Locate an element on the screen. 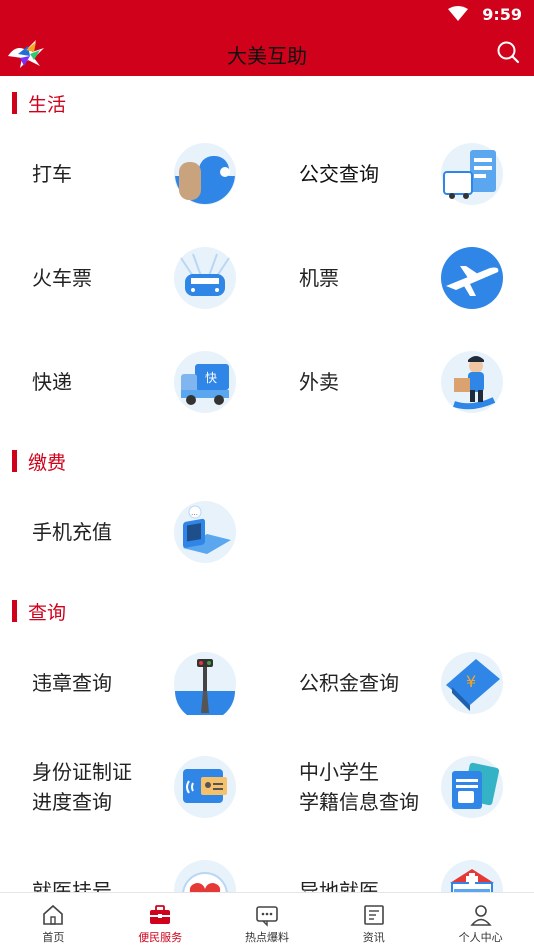 Image resolution: width=534 pixels, height=950 pixels. delivery-truck-icon: 快 is located at coordinates (205, 382).